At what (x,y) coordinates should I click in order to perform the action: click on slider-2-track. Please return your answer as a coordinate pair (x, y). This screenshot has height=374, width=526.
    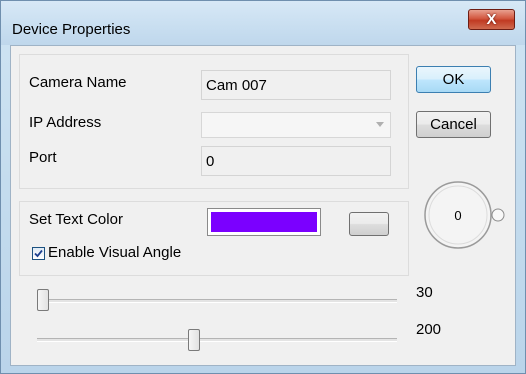
    Looking at the image, I should click on (217, 340).